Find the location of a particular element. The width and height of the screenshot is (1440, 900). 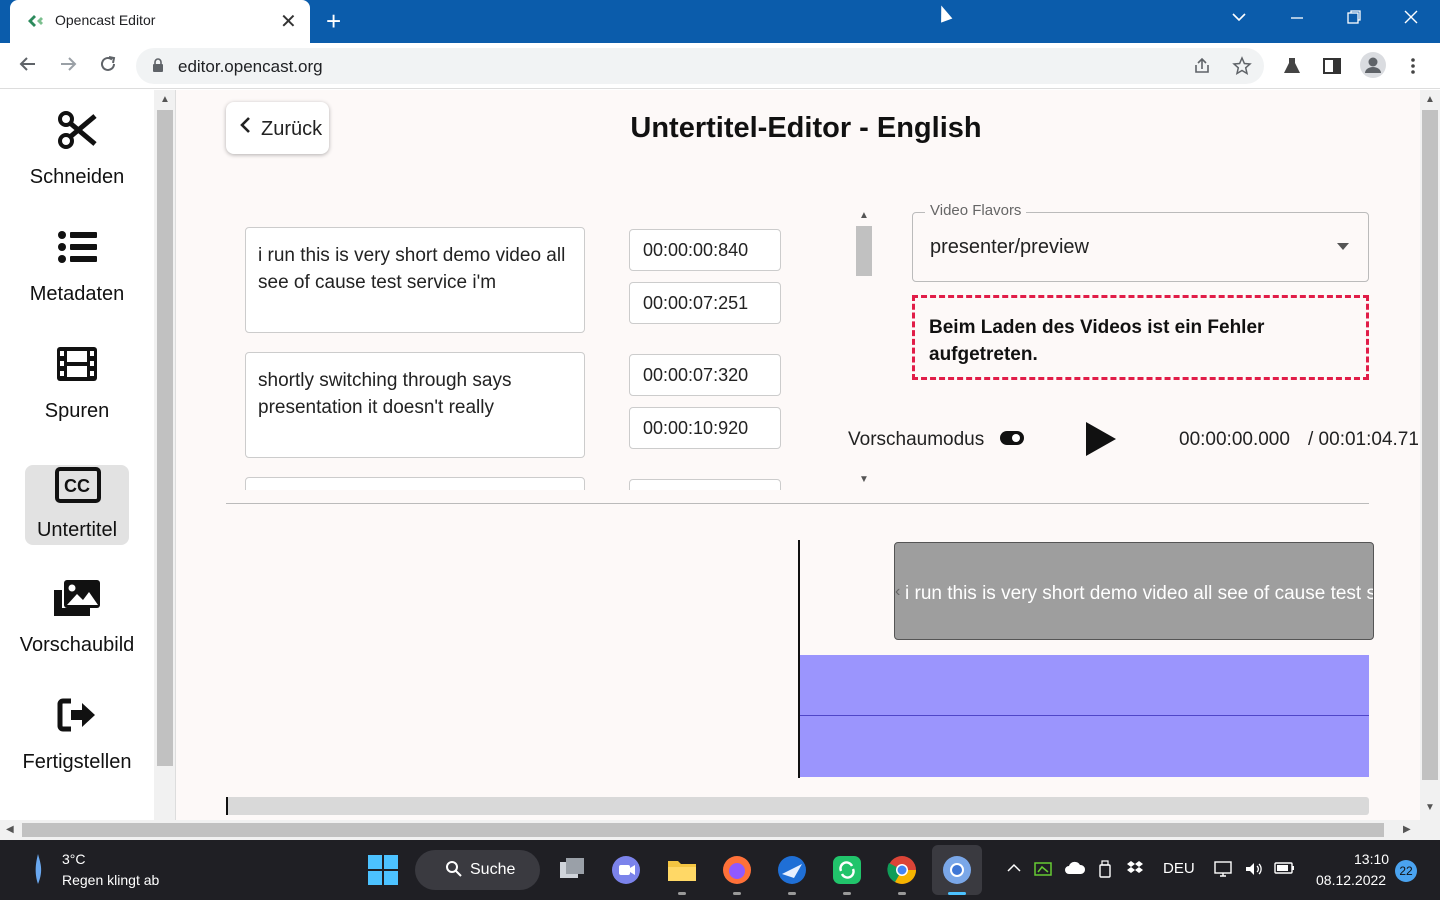

chrome-icon is located at coordinates (902, 870).